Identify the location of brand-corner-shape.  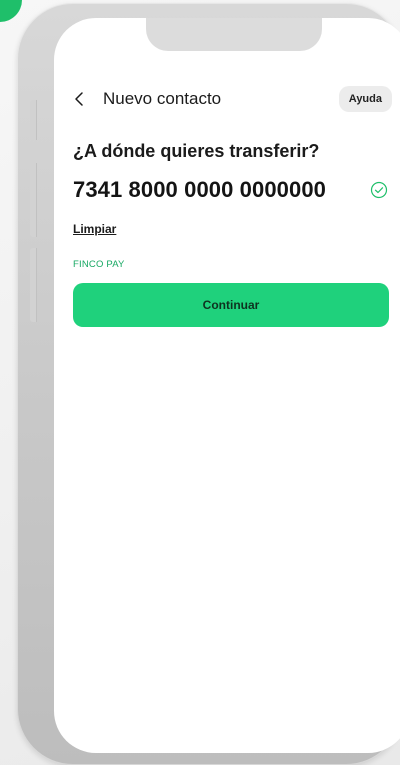
(11, 11).